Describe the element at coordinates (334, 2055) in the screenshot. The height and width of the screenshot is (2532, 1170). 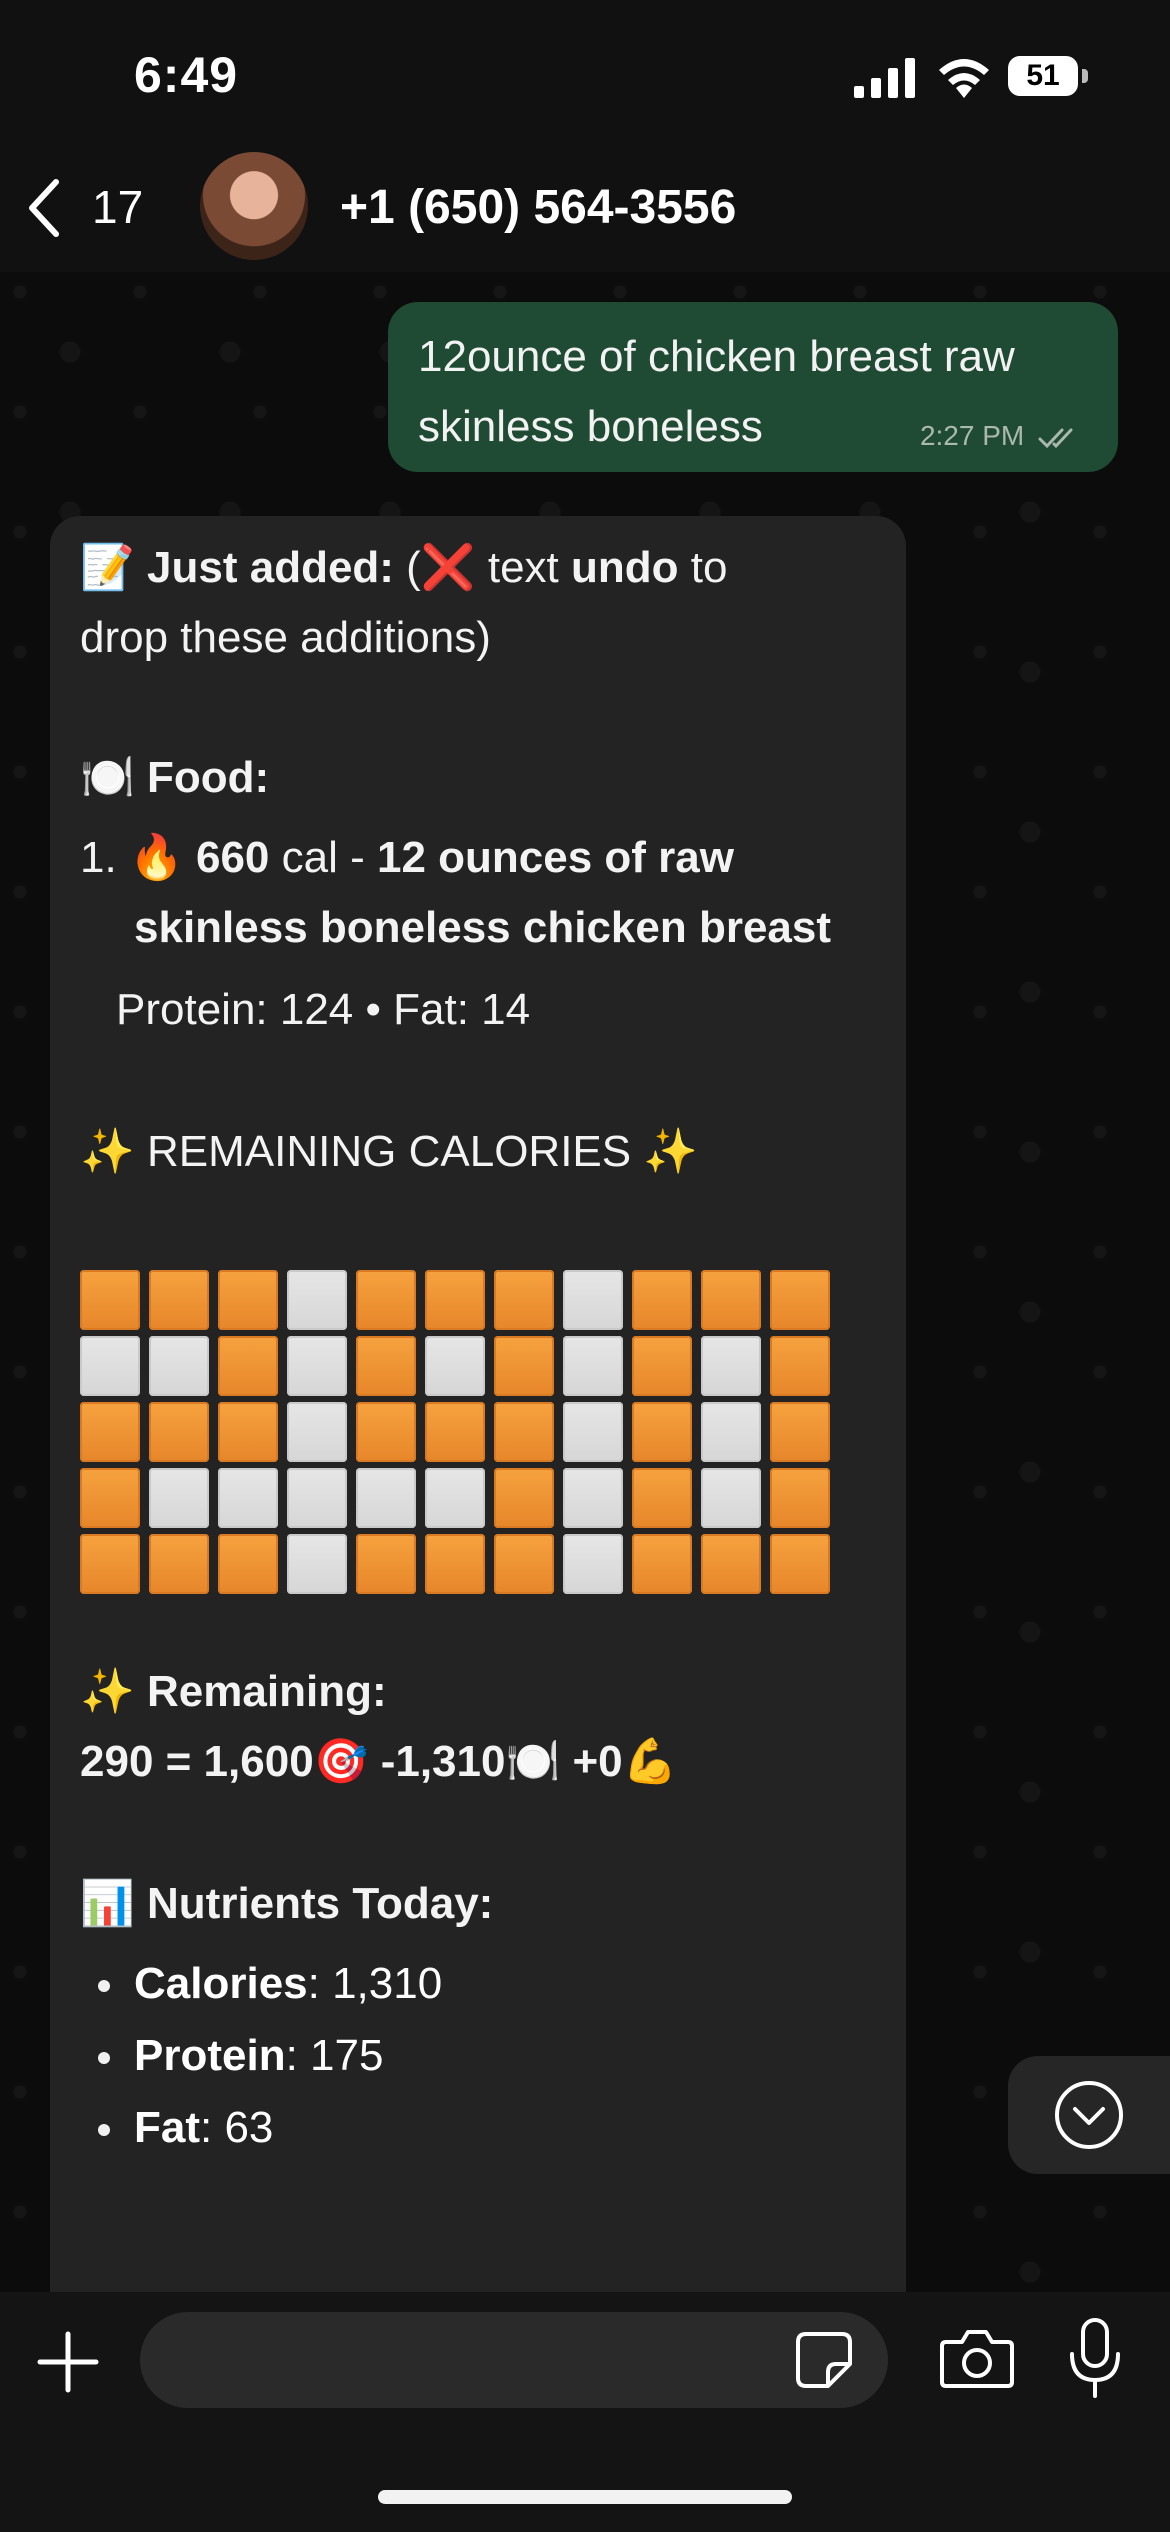
I see `nutrient-value: : 175` at that location.